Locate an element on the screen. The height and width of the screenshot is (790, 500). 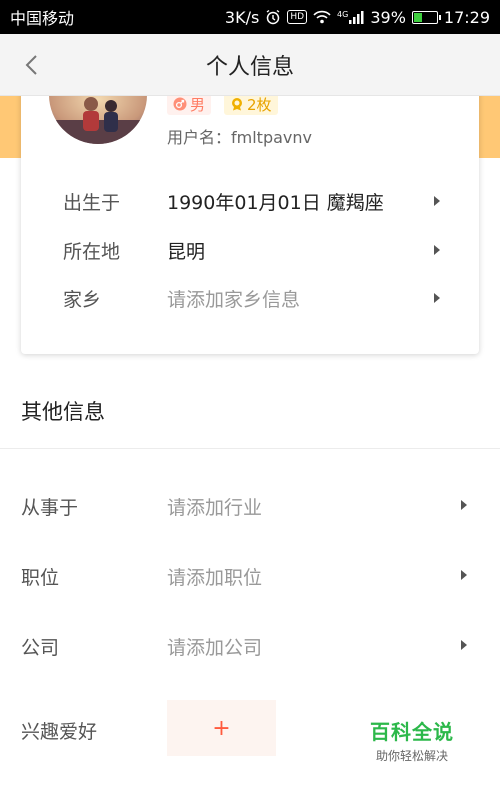
clock: 17:29 is located at coordinates (466, 17).